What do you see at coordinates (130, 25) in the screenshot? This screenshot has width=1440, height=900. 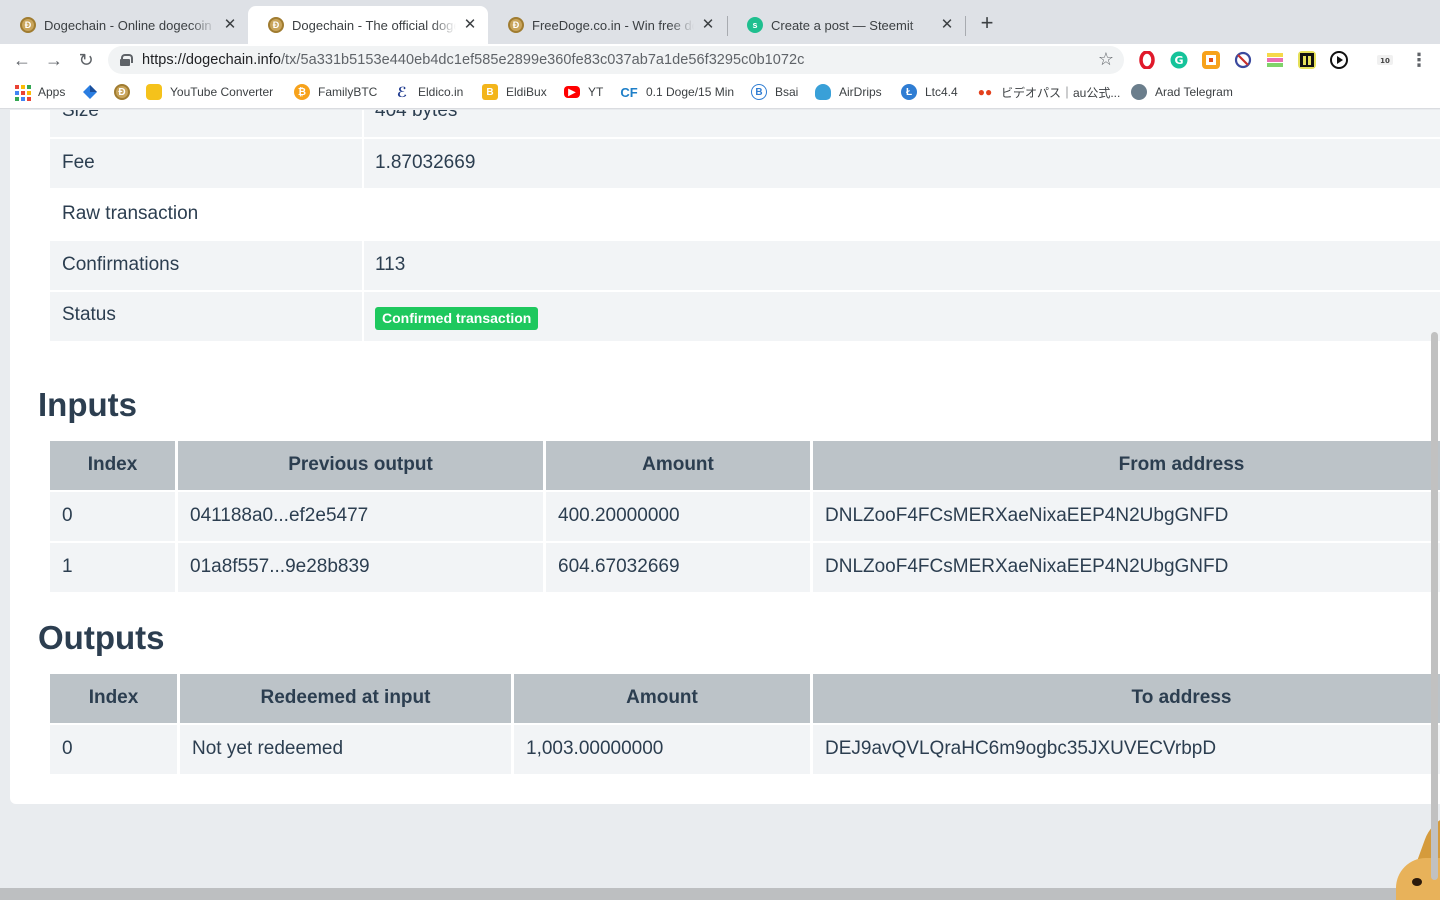 I see `tab-title: Dogechain - Online dogecoin wallet` at bounding box center [130, 25].